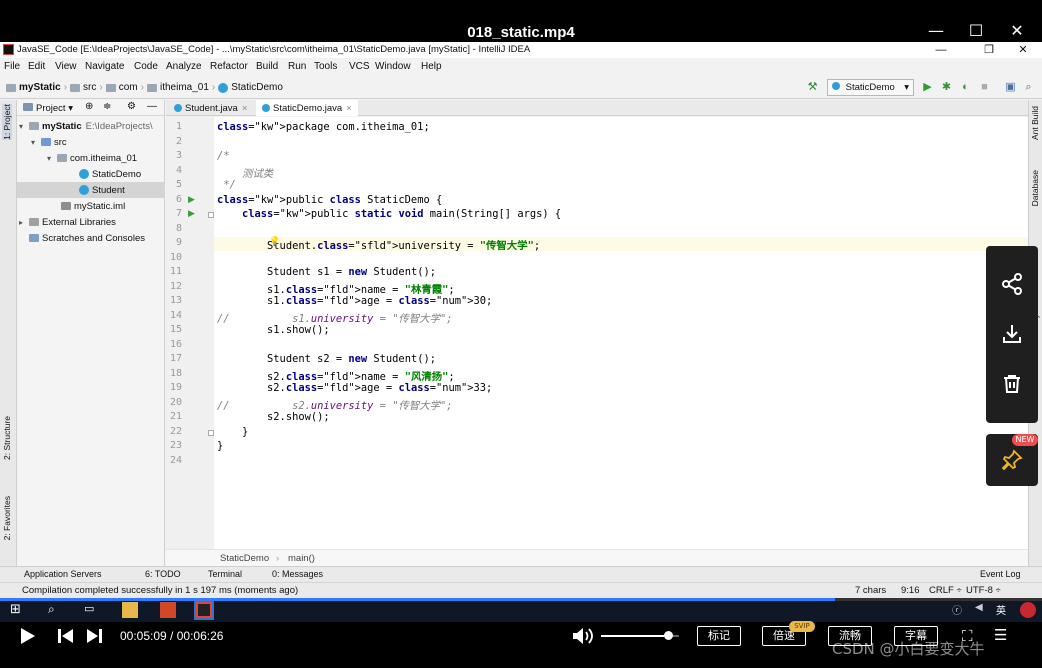  Describe the element at coordinates (984, 87) in the screenshot. I see `stop-icon: ■` at that location.